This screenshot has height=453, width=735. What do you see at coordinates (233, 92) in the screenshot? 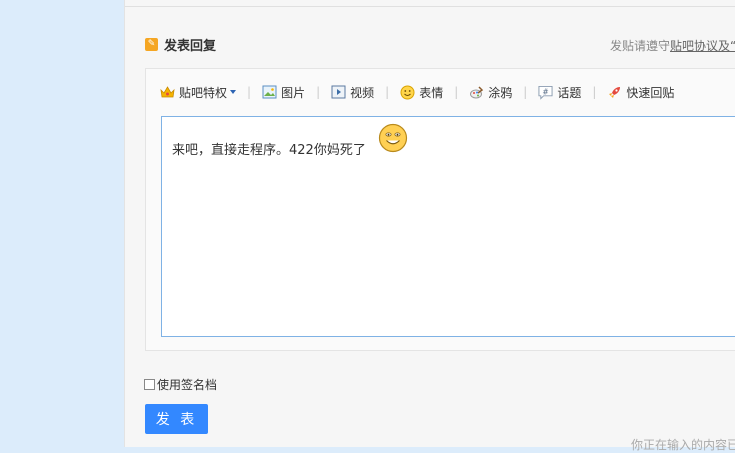
I see `chevron-down-icon` at bounding box center [233, 92].